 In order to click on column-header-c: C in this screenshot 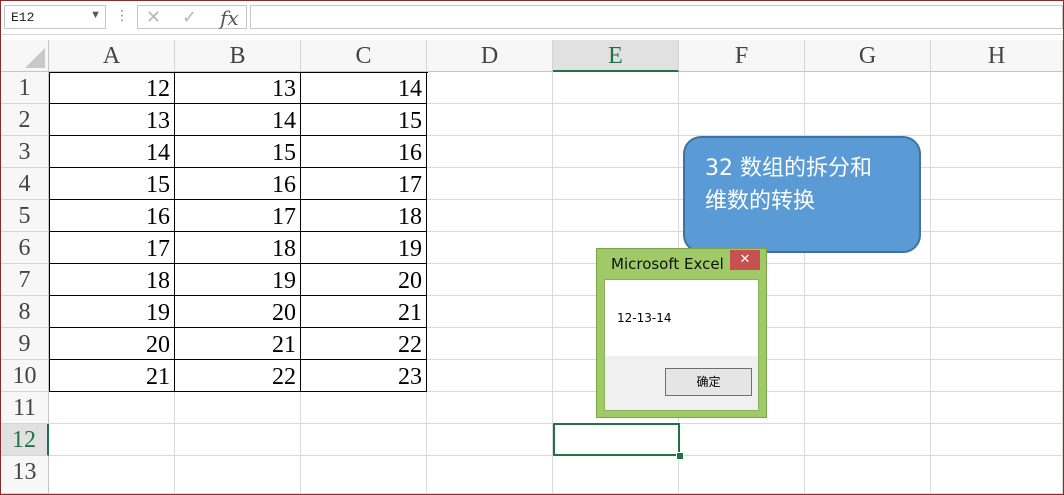, I will do `click(364, 56)`.